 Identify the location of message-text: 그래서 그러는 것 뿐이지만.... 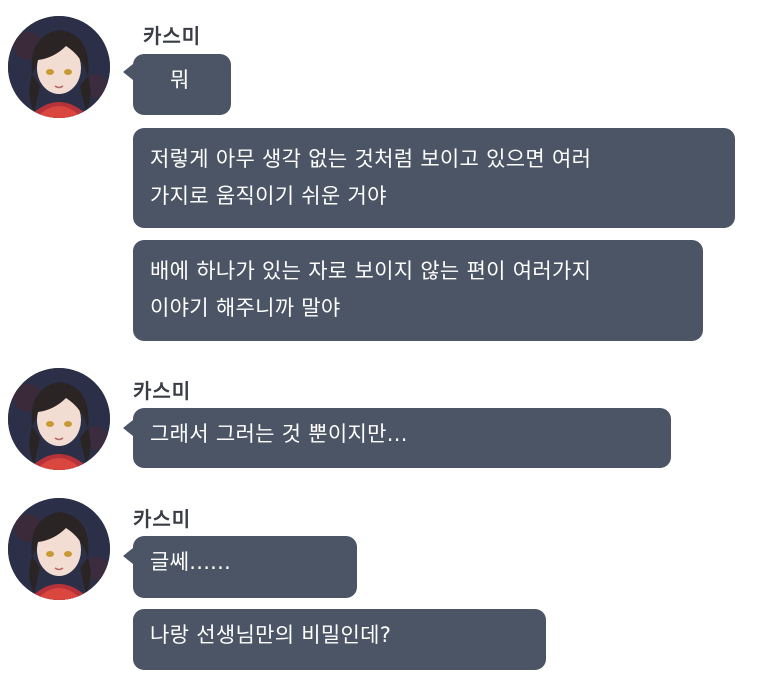
(279, 434).